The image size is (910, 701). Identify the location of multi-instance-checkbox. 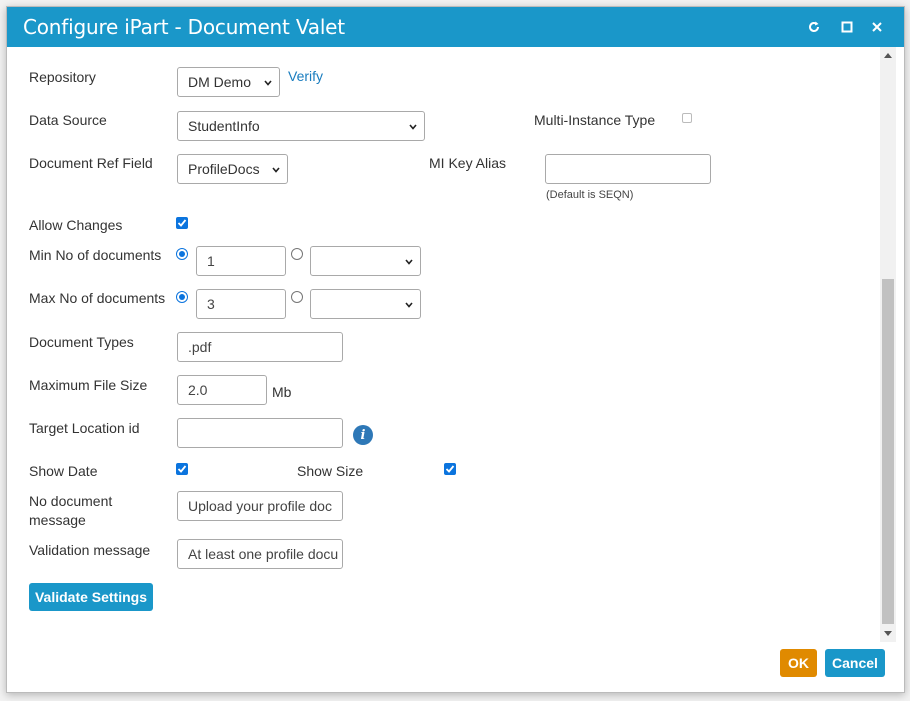
(687, 118).